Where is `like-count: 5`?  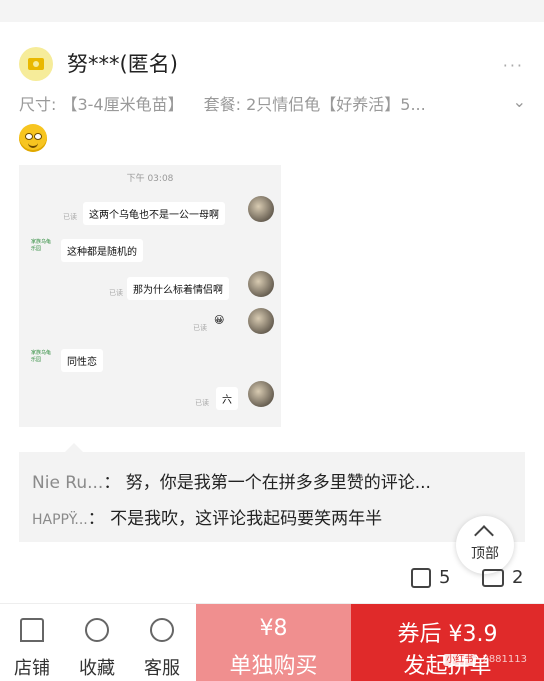 like-count: 5 is located at coordinates (445, 577).